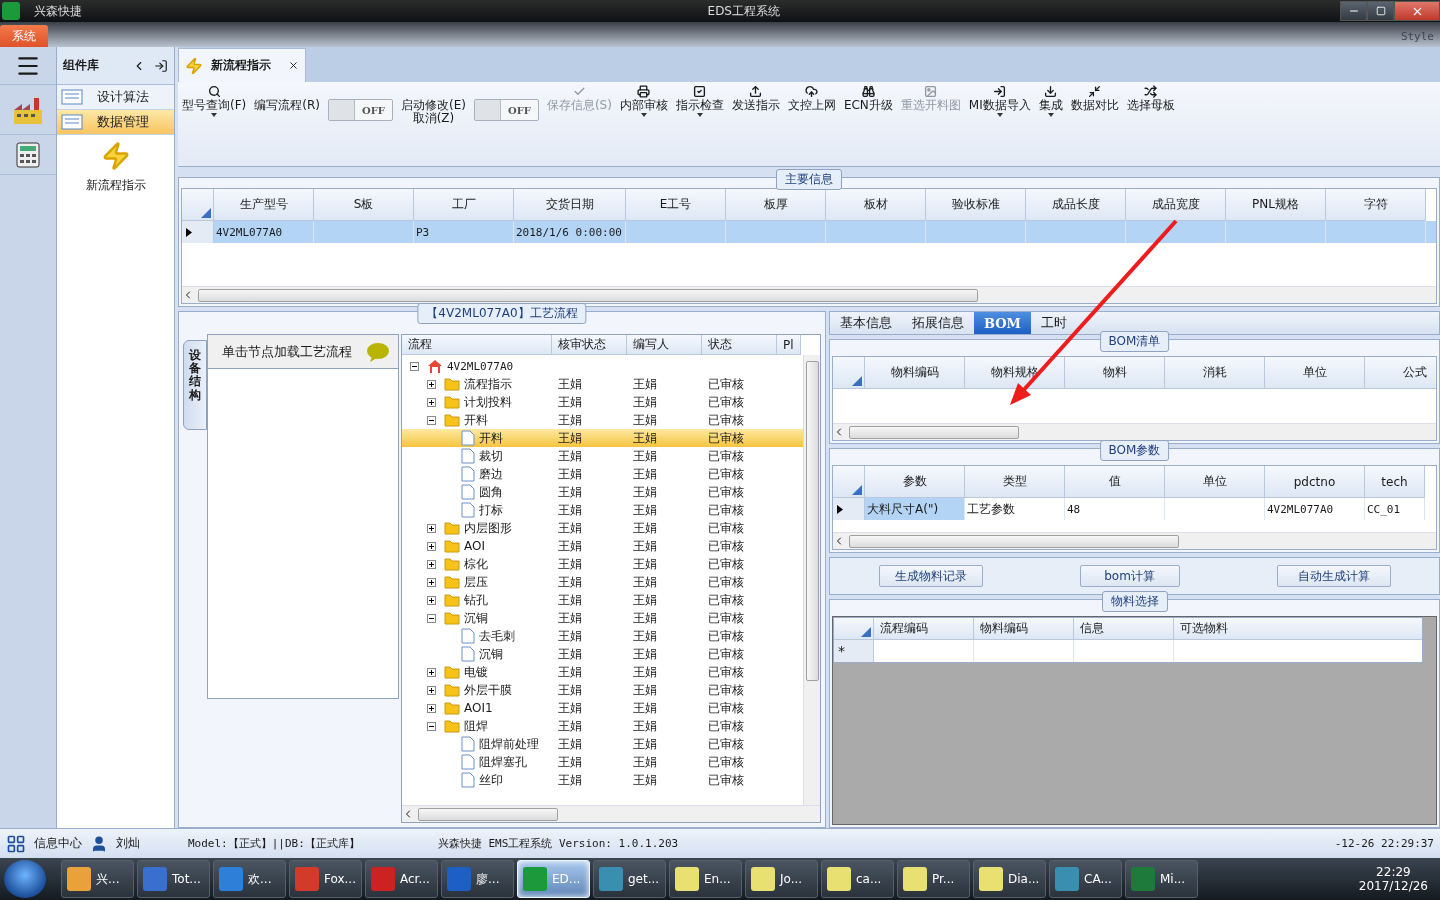 The width and height of the screenshot is (1440, 900). What do you see at coordinates (1298, 629) in the screenshot?
I see `column-header: 可选物料` at bounding box center [1298, 629].